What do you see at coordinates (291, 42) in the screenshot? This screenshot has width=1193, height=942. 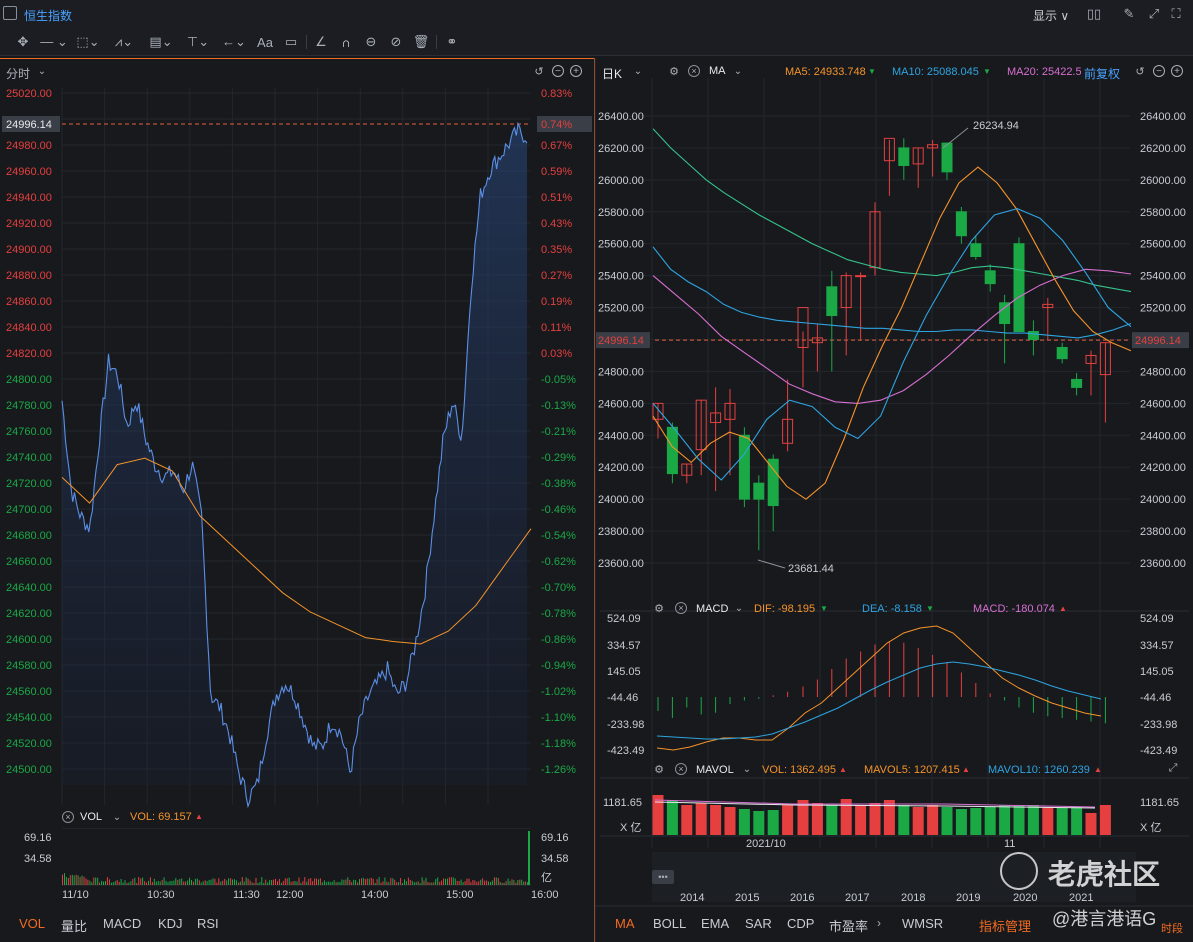 I see `note-icon: ▭` at bounding box center [291, 42].